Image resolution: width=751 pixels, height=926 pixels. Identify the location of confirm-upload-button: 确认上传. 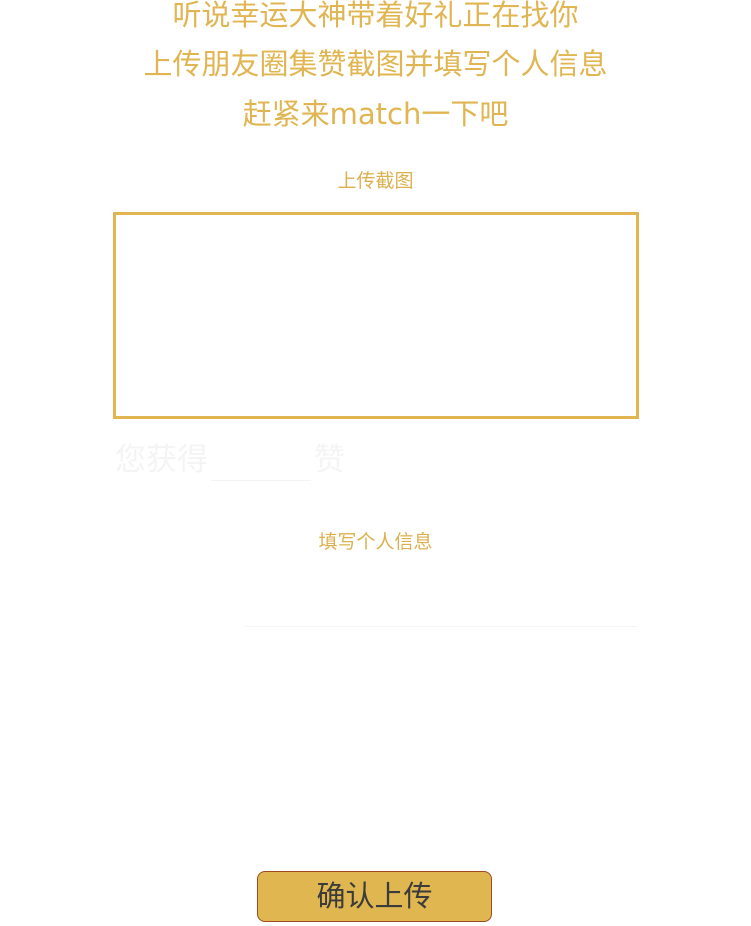
(374, 896).